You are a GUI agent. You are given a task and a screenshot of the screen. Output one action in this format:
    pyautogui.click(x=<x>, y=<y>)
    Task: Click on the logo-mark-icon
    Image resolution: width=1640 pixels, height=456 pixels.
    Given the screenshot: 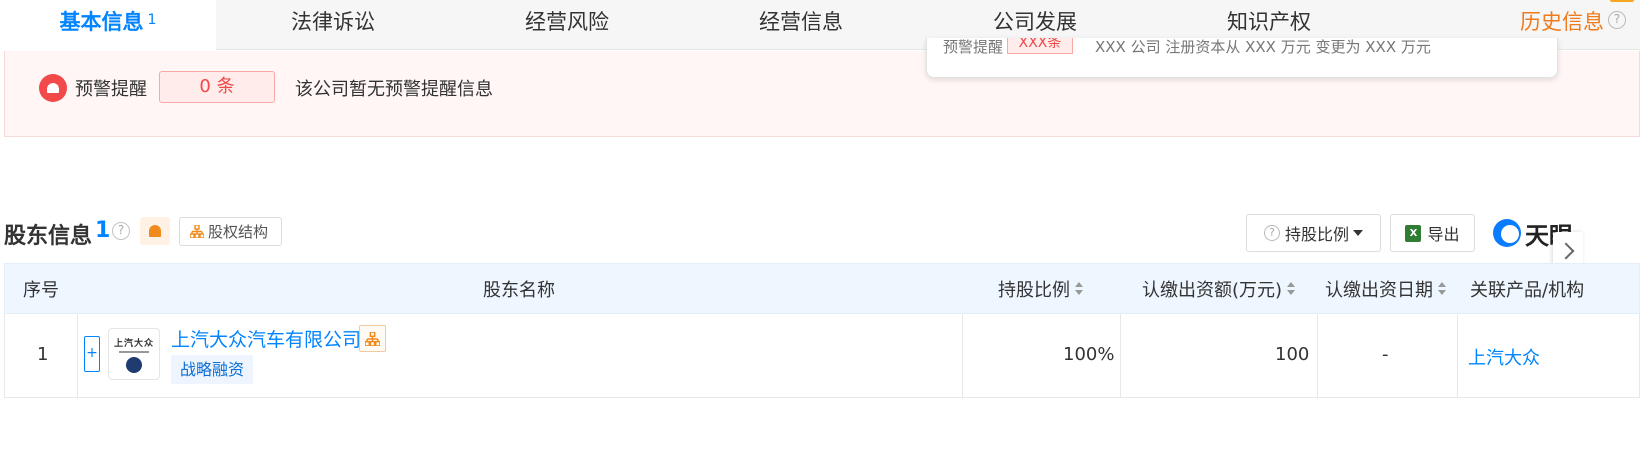 What is the action you would take?
    pyautogui.click(x=1507, y=233)
    